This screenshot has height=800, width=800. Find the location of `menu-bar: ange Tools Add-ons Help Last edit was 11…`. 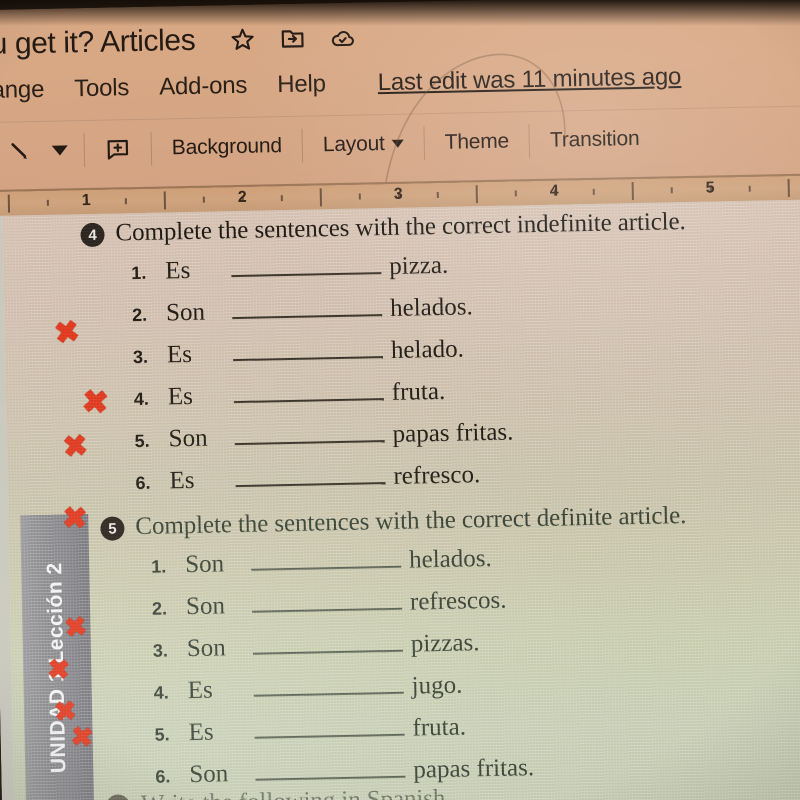

menu-bar: ange Tools Add-ons Help Last edit was 11… is located at coordinates (400, 82).